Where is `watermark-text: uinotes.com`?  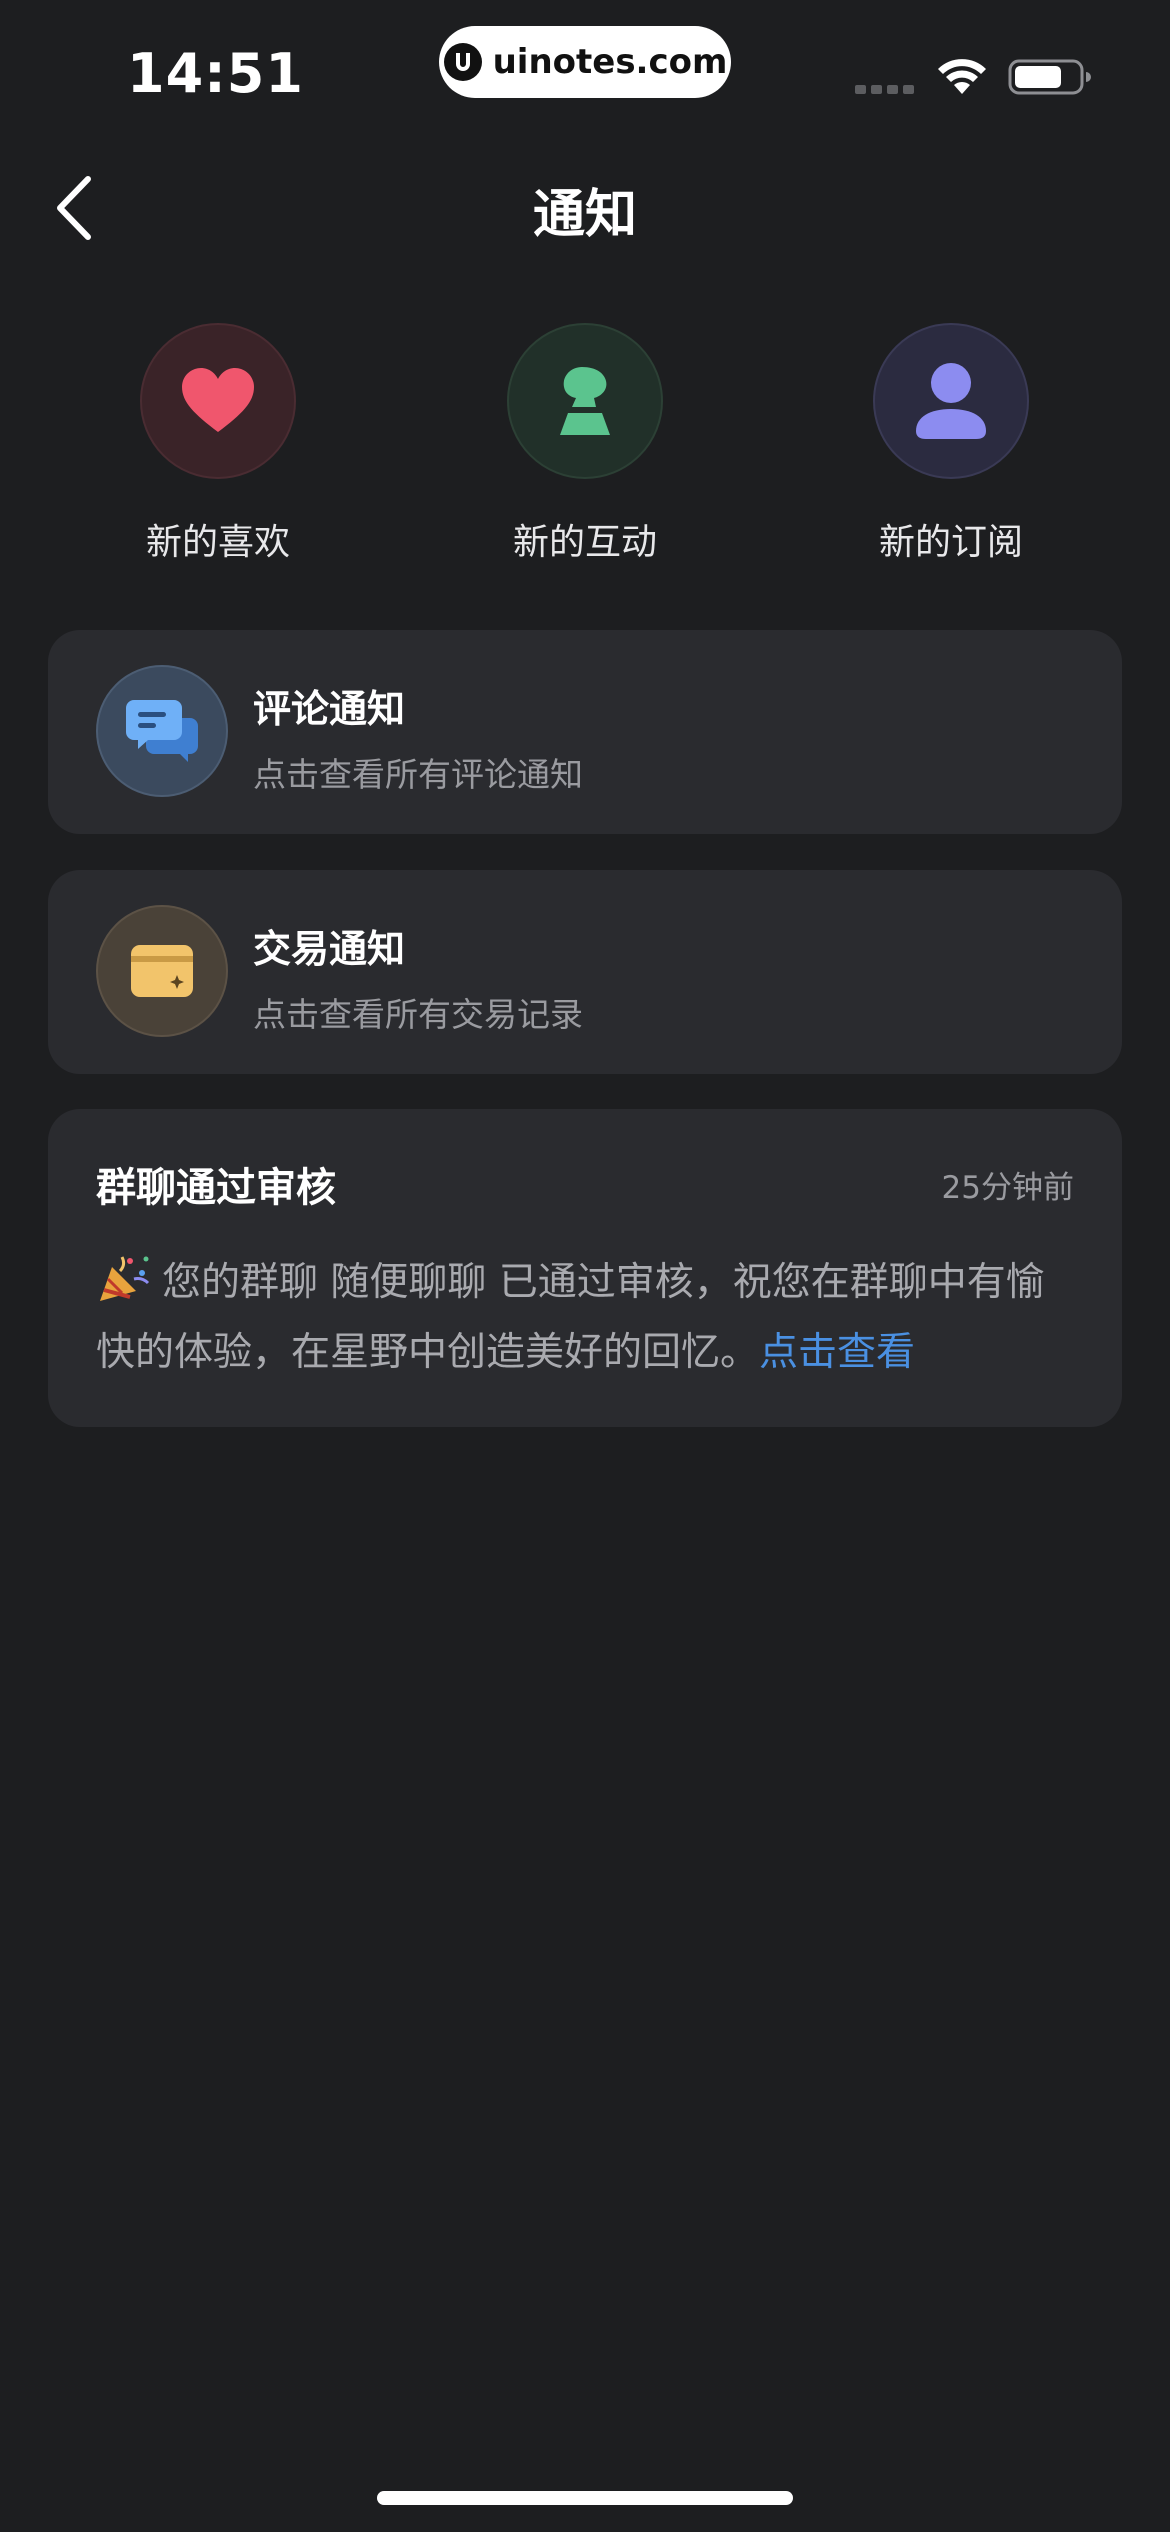 watermark-text: uinotes.com is located at coordinates (610, 62).